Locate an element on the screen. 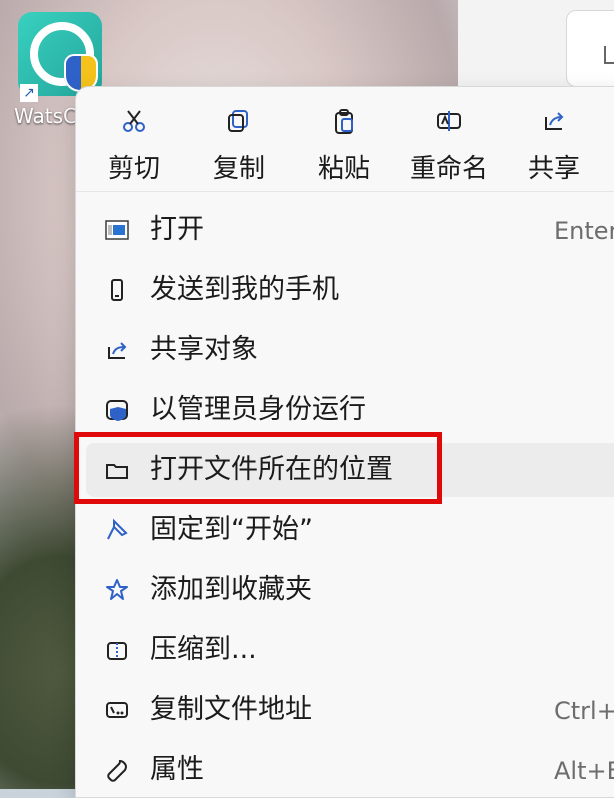 This screenshot has width=614, height=798. menu-item-shortcut: Enter is located at coordinates (584, 231).